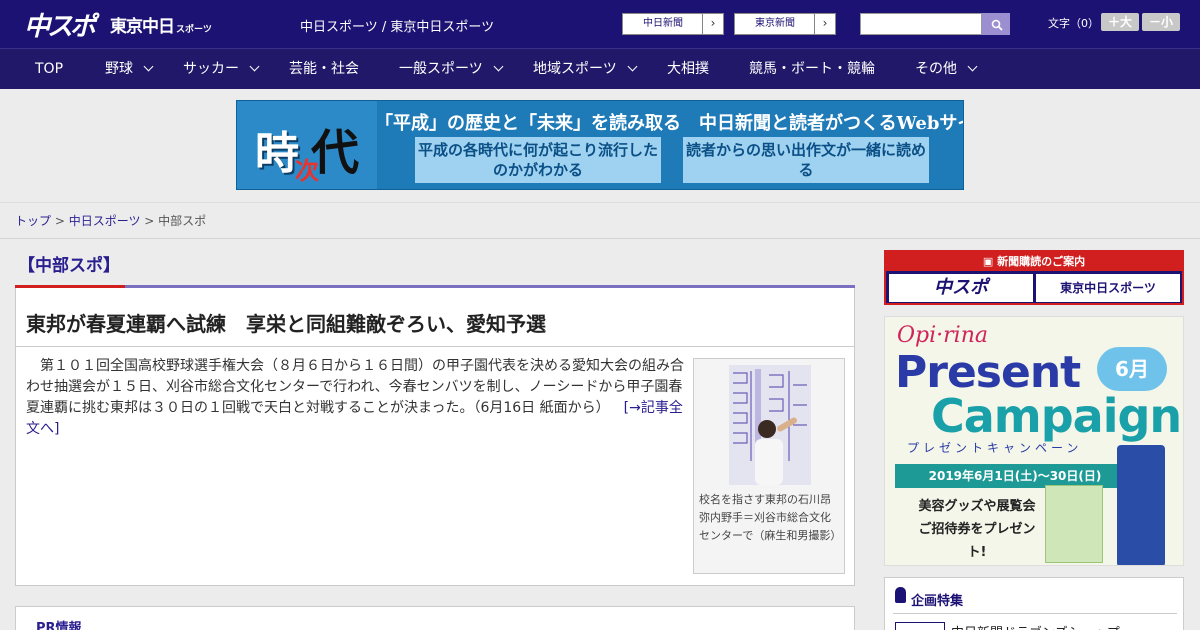 The width and height of the screenshot is (1200, 630). Describe the element at coordinates (1034, 277) in the screenshot. I see `subscription-box: ▣ 新聞購読のご案内 中スポ 東京中日スポーツ` at that location.